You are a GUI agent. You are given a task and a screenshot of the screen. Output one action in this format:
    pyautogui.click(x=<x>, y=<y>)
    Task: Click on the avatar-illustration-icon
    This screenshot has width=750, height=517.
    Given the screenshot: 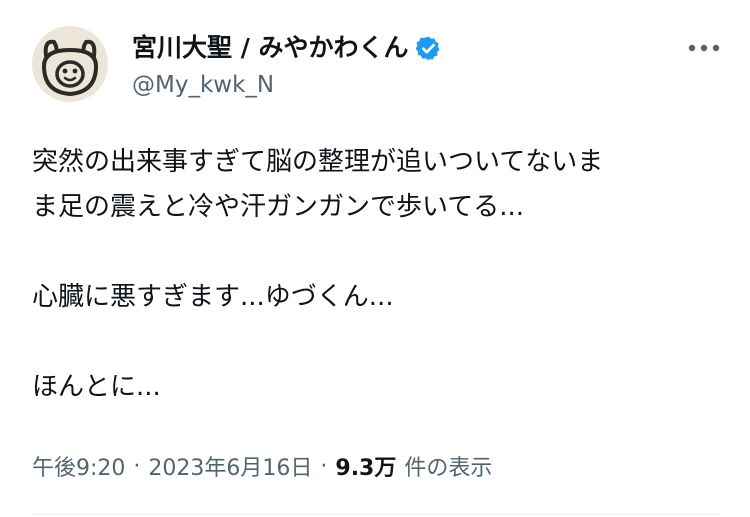 What is the action you would take?
    pyautogui.click(x=70, y=64)
    